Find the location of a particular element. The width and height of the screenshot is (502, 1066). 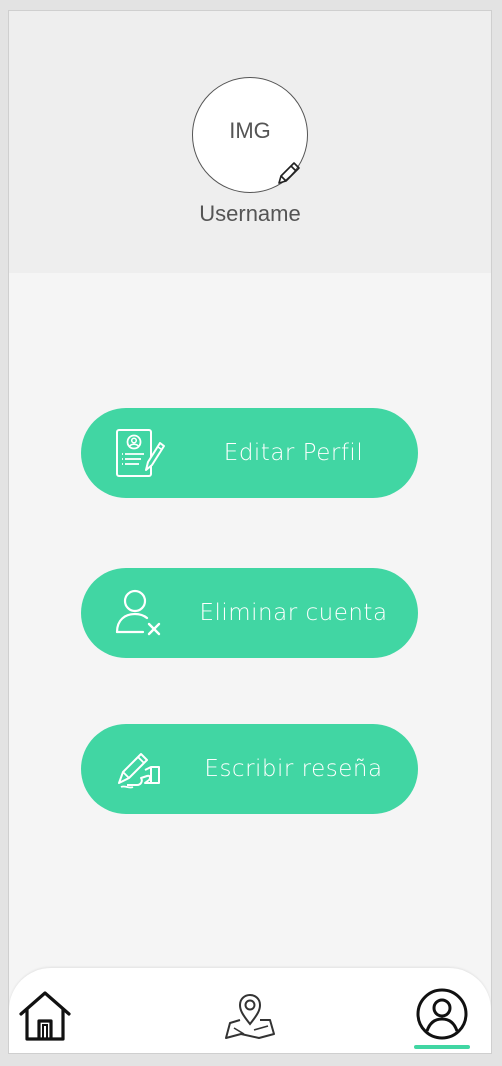

delete-account-label: Eliminar cuenta is located at coordinates (293, 613).